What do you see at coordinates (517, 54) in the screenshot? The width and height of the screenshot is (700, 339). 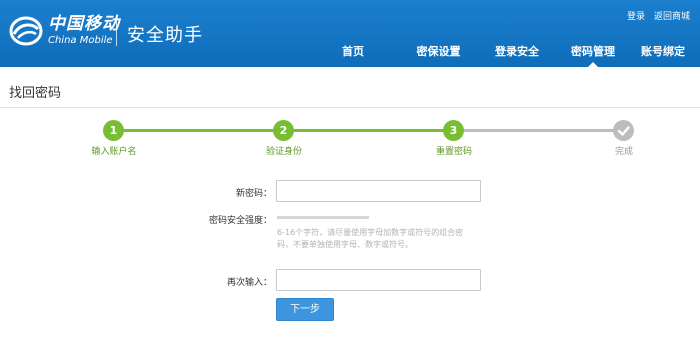 I see `nav-item-login-security: 登录安全` at bounding box center [517, 54].